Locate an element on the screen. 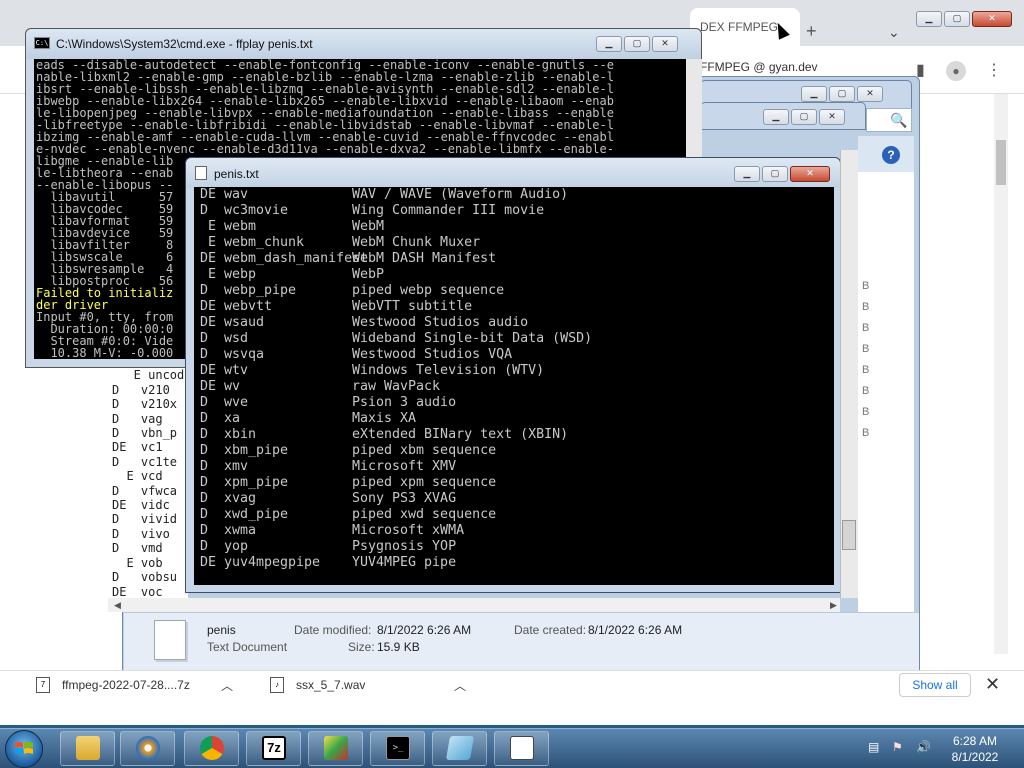 This screenshot has width=1024, height=768. format-description: Sony PS3 XVAG is located at coordinates (404, 498).